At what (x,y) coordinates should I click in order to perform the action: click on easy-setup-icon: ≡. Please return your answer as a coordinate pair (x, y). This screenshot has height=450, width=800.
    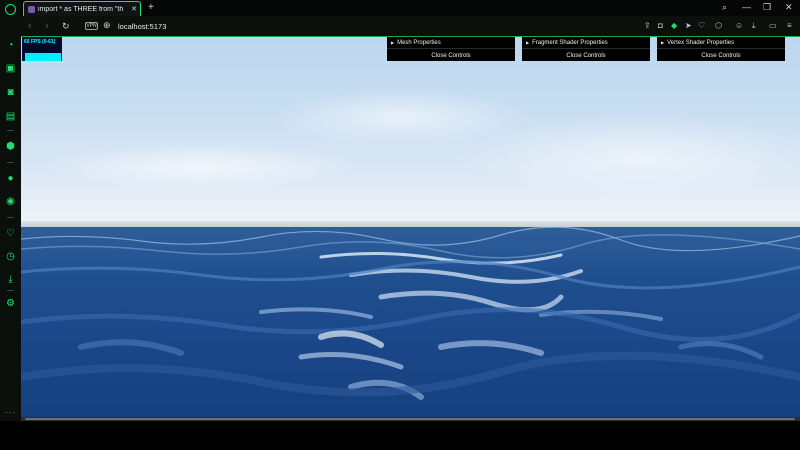
    Looking at the image, I should click on (789, 25).